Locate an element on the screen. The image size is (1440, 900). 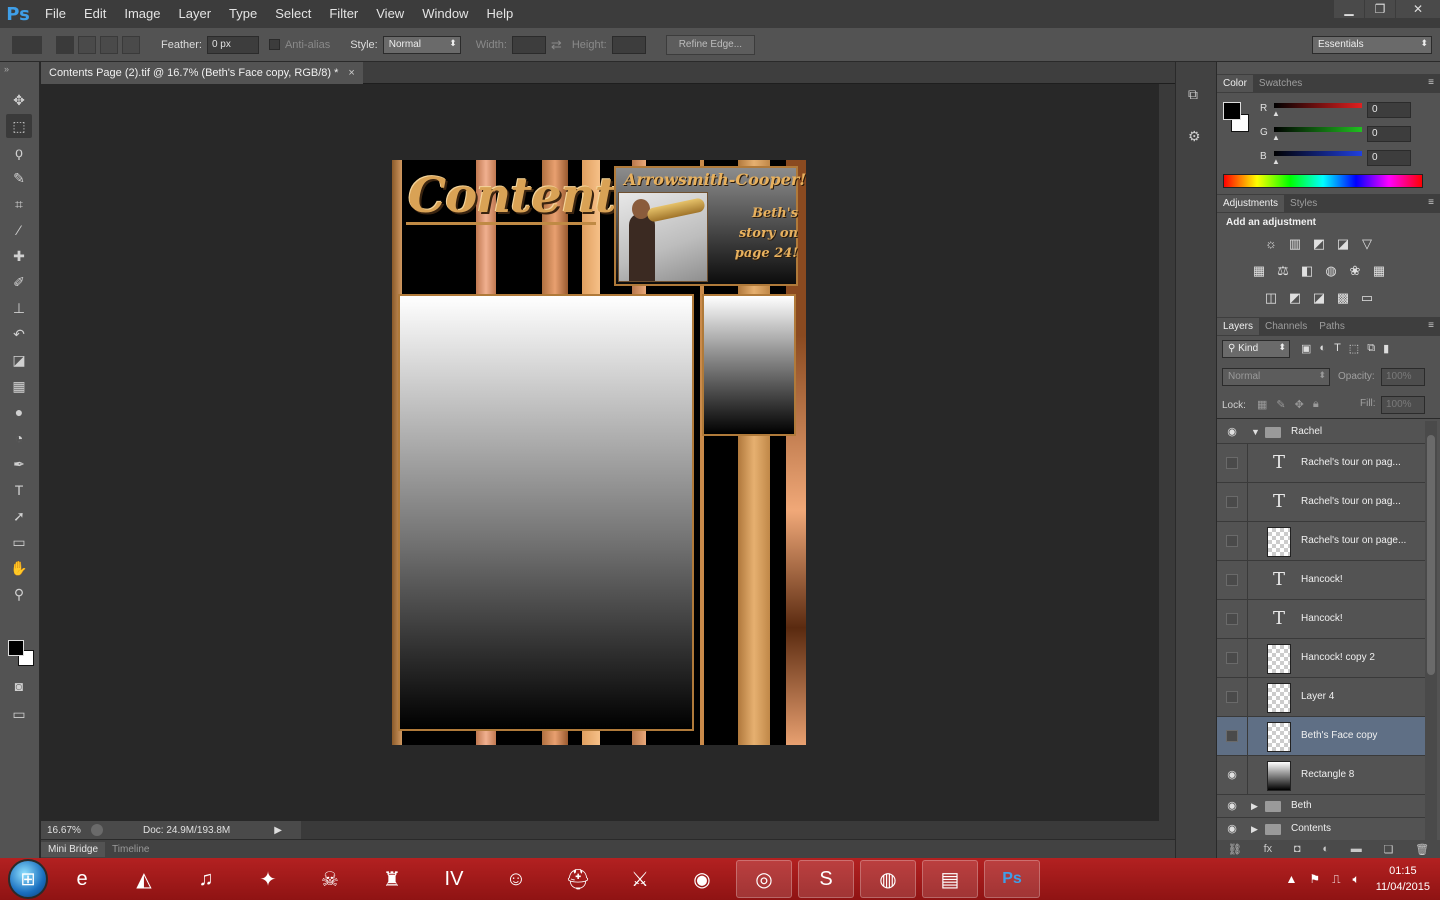
status-menu-arrow-icon: ▶ is located at coordinates (278, 830).